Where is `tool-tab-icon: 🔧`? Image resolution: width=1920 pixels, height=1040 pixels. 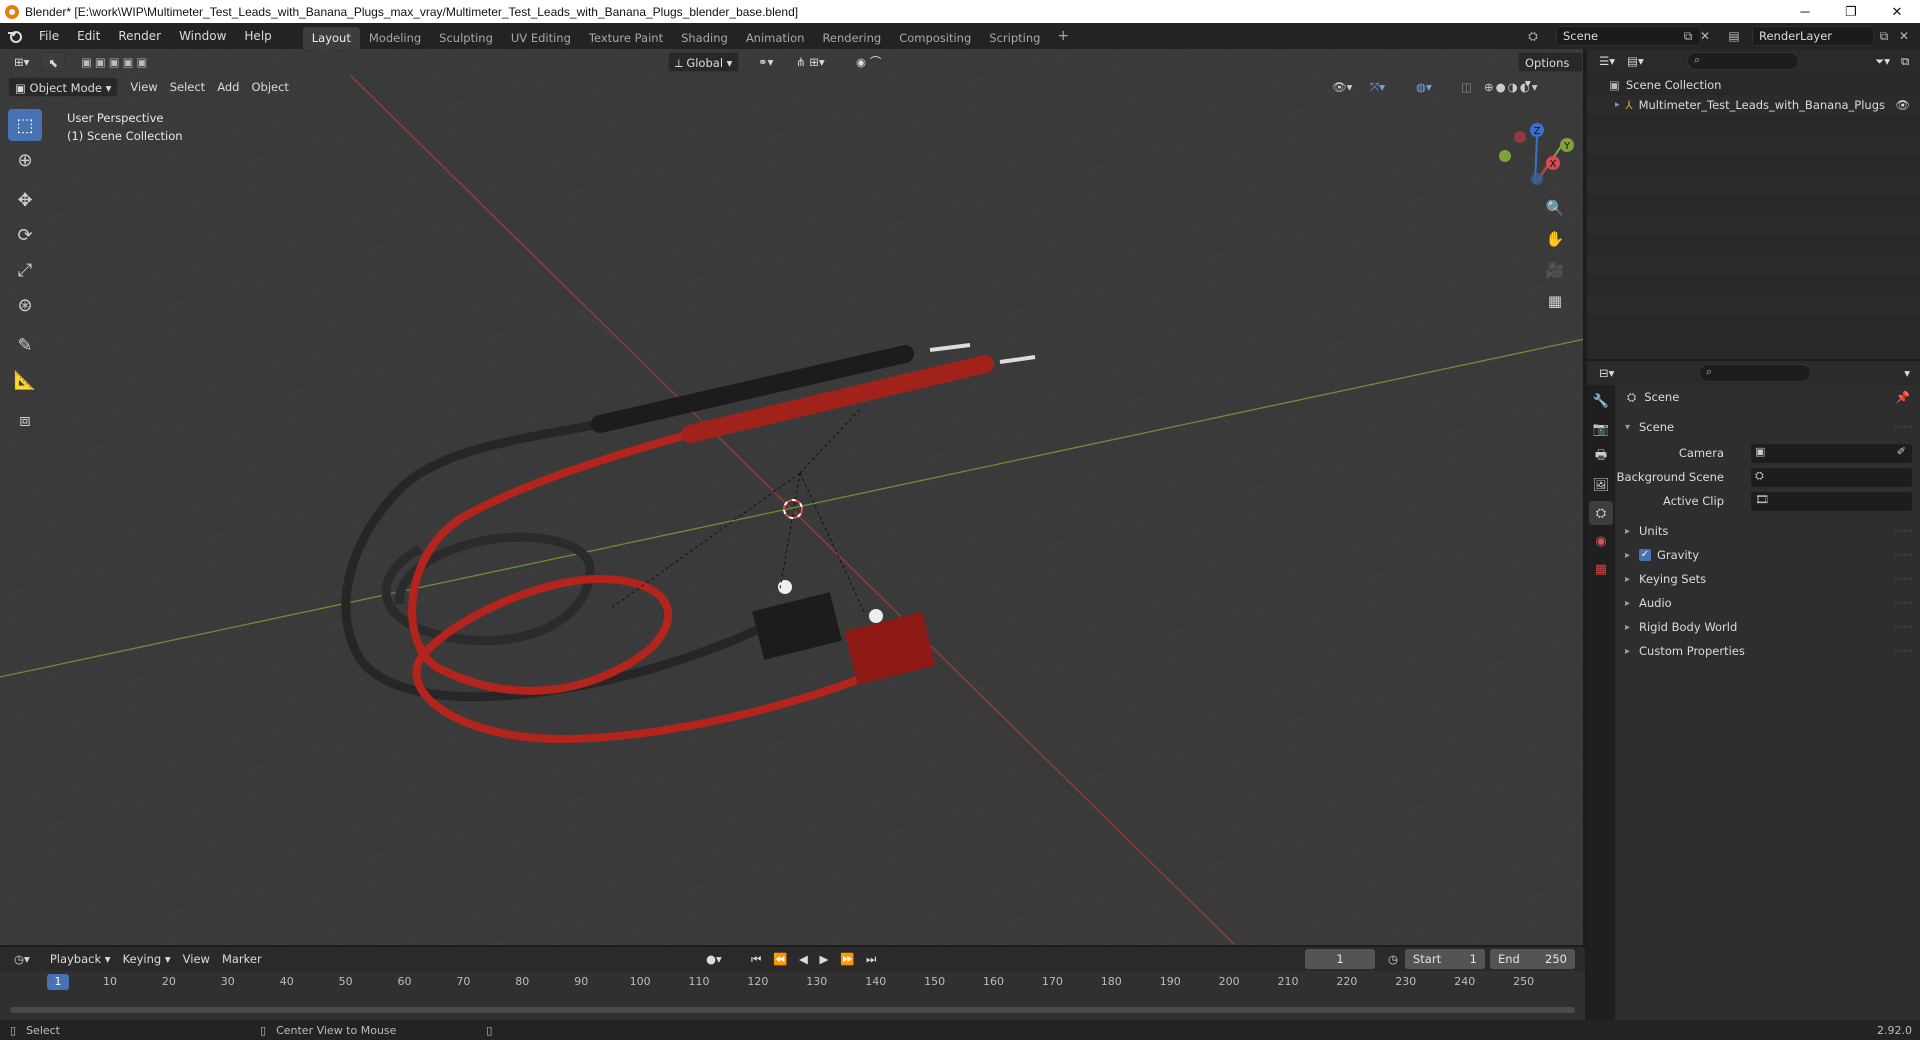 tool-tab-icon: 🔧 is located at coordinates (1601, 401).